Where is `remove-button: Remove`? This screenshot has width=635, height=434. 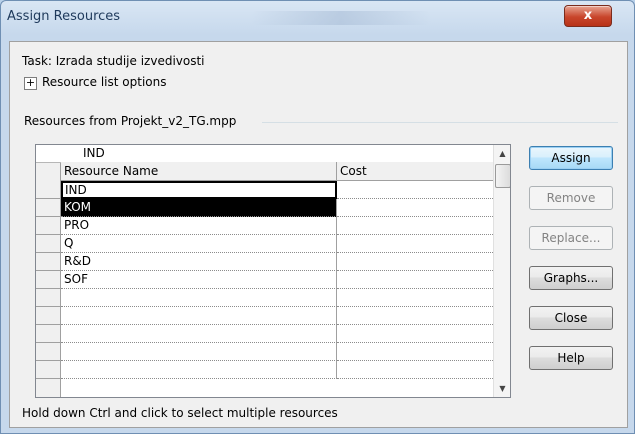
remove-button: Remove is located at coordinates (571, 198).